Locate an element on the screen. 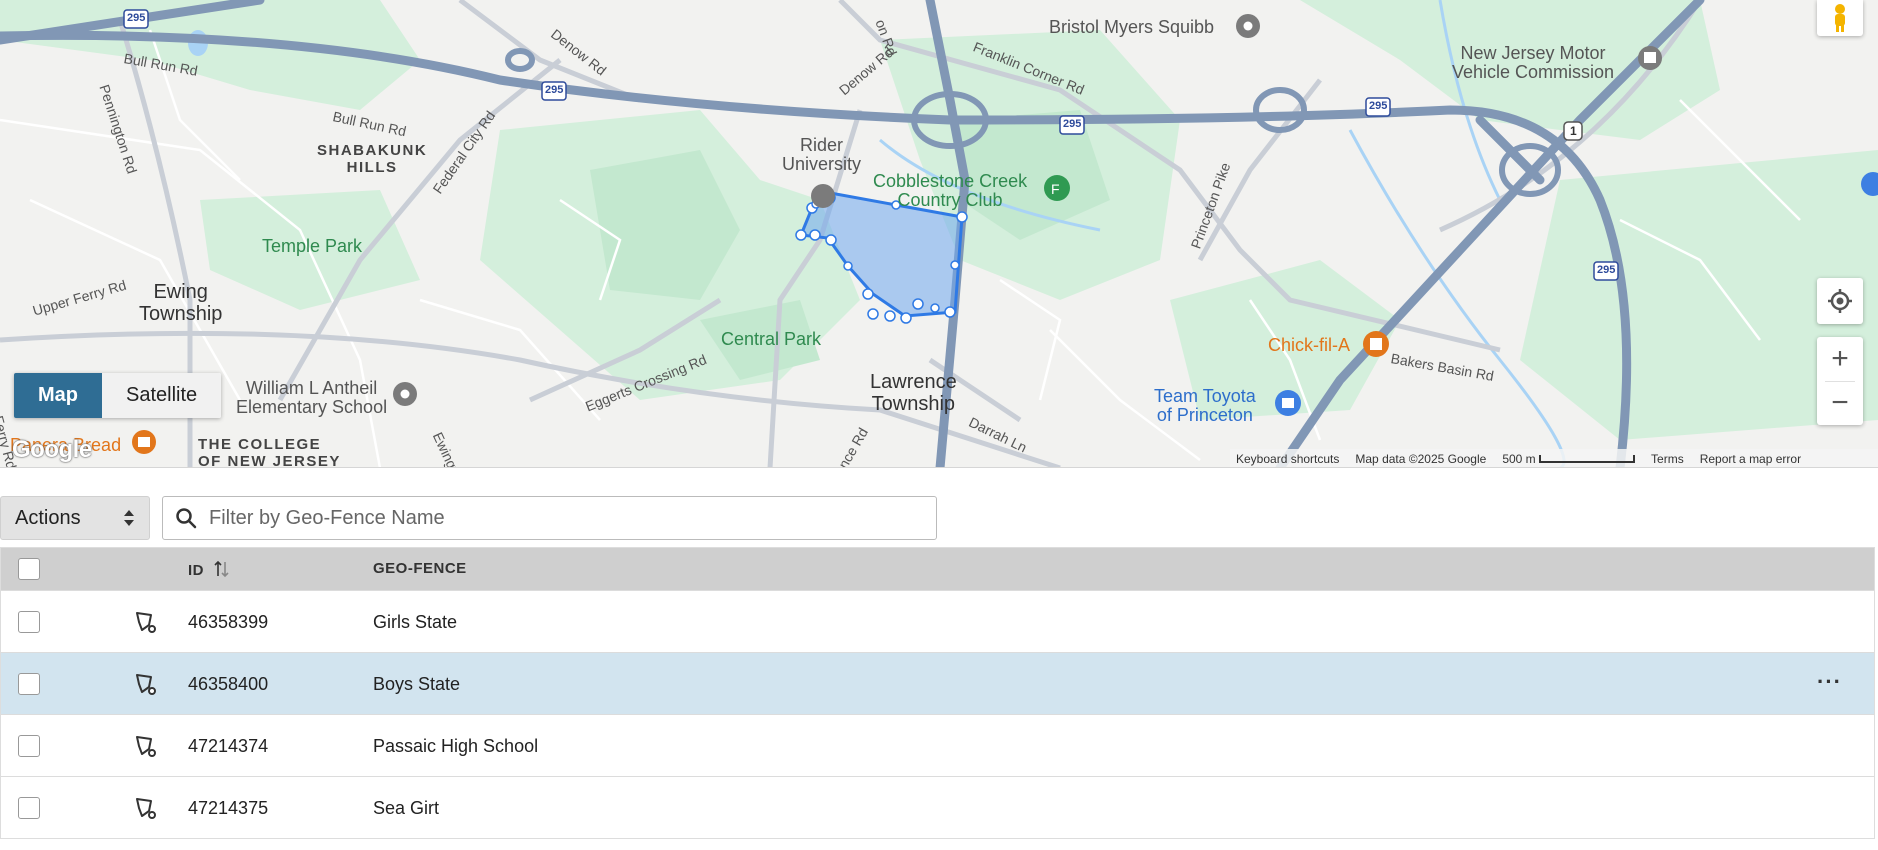 The height and width of the screenshot is (850, 1878). row-id: 46358400 is located at coordinates (228, 684).